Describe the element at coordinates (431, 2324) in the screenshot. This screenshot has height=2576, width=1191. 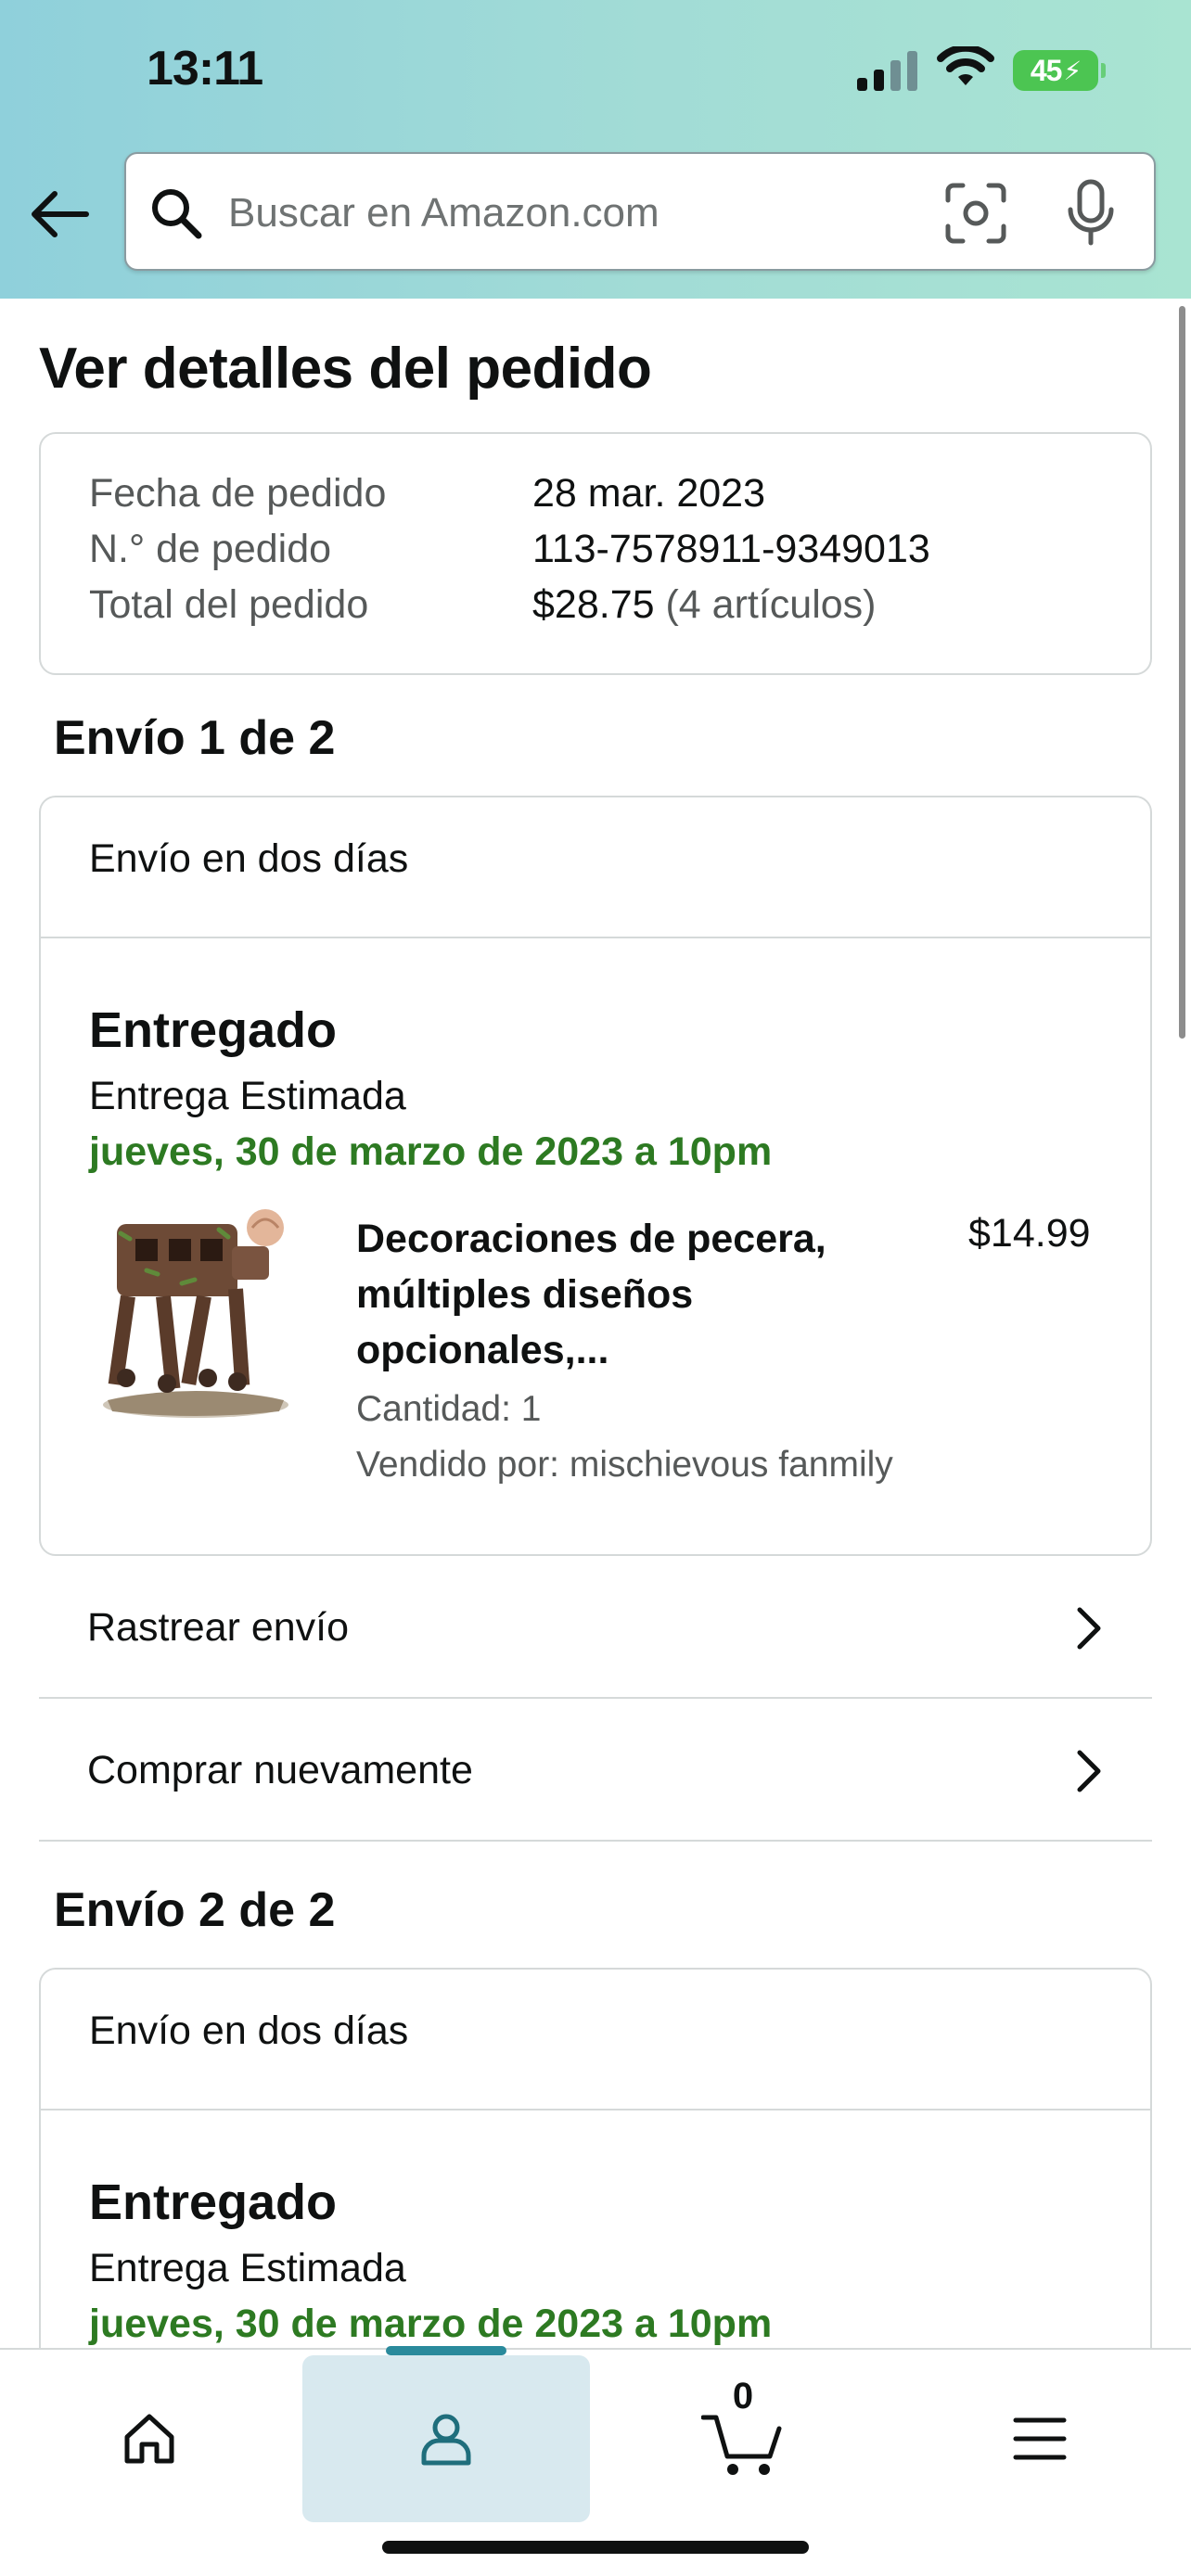
I see `shipment-2-estimate-date: jueves, 30 de marzo de 2023 a 10pm` at that location.